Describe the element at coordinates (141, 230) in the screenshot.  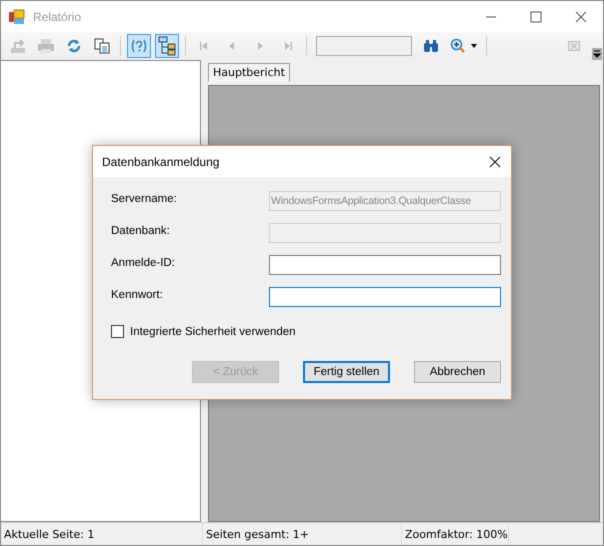
I see `field-label: Datenbank:` at that location.